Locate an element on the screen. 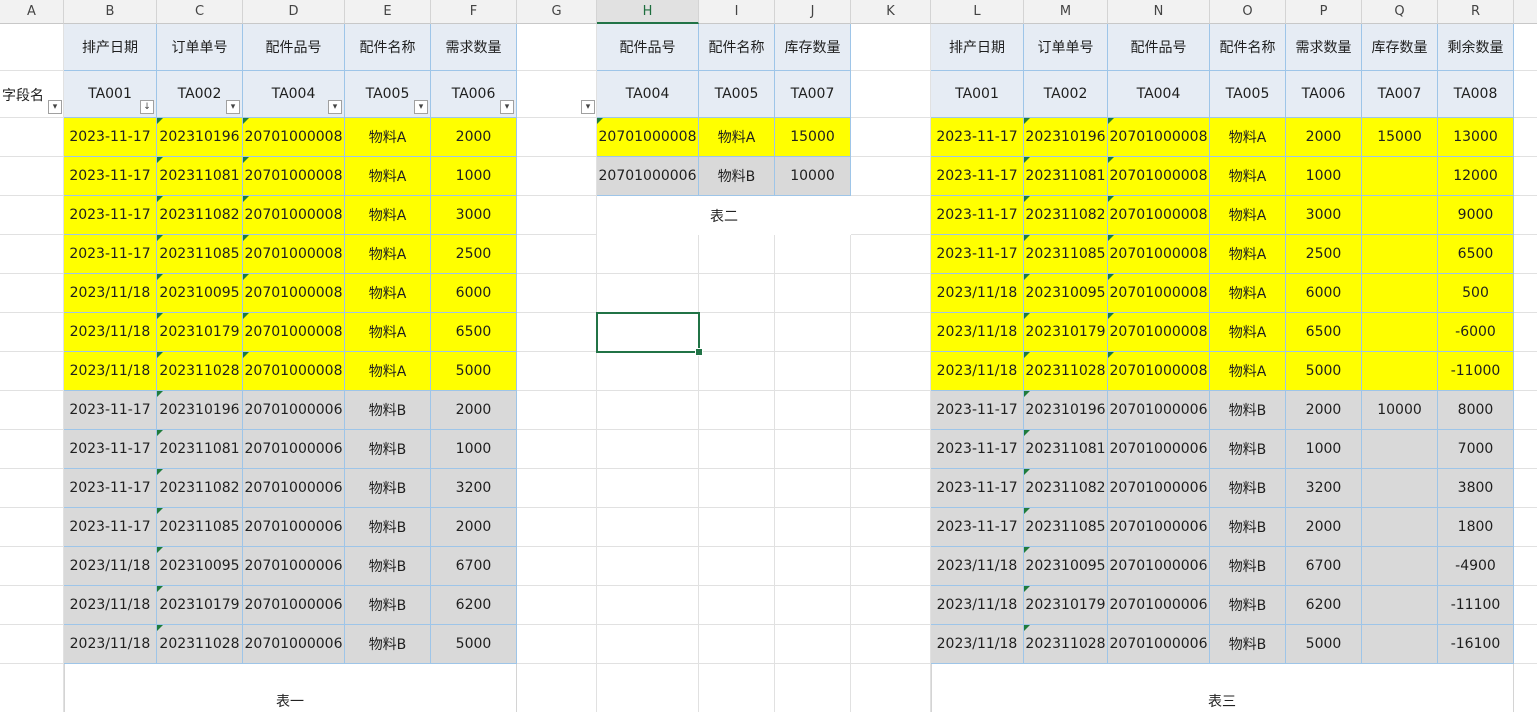  table3-cell: 20701000008 is located at coordinates (1159, 332).